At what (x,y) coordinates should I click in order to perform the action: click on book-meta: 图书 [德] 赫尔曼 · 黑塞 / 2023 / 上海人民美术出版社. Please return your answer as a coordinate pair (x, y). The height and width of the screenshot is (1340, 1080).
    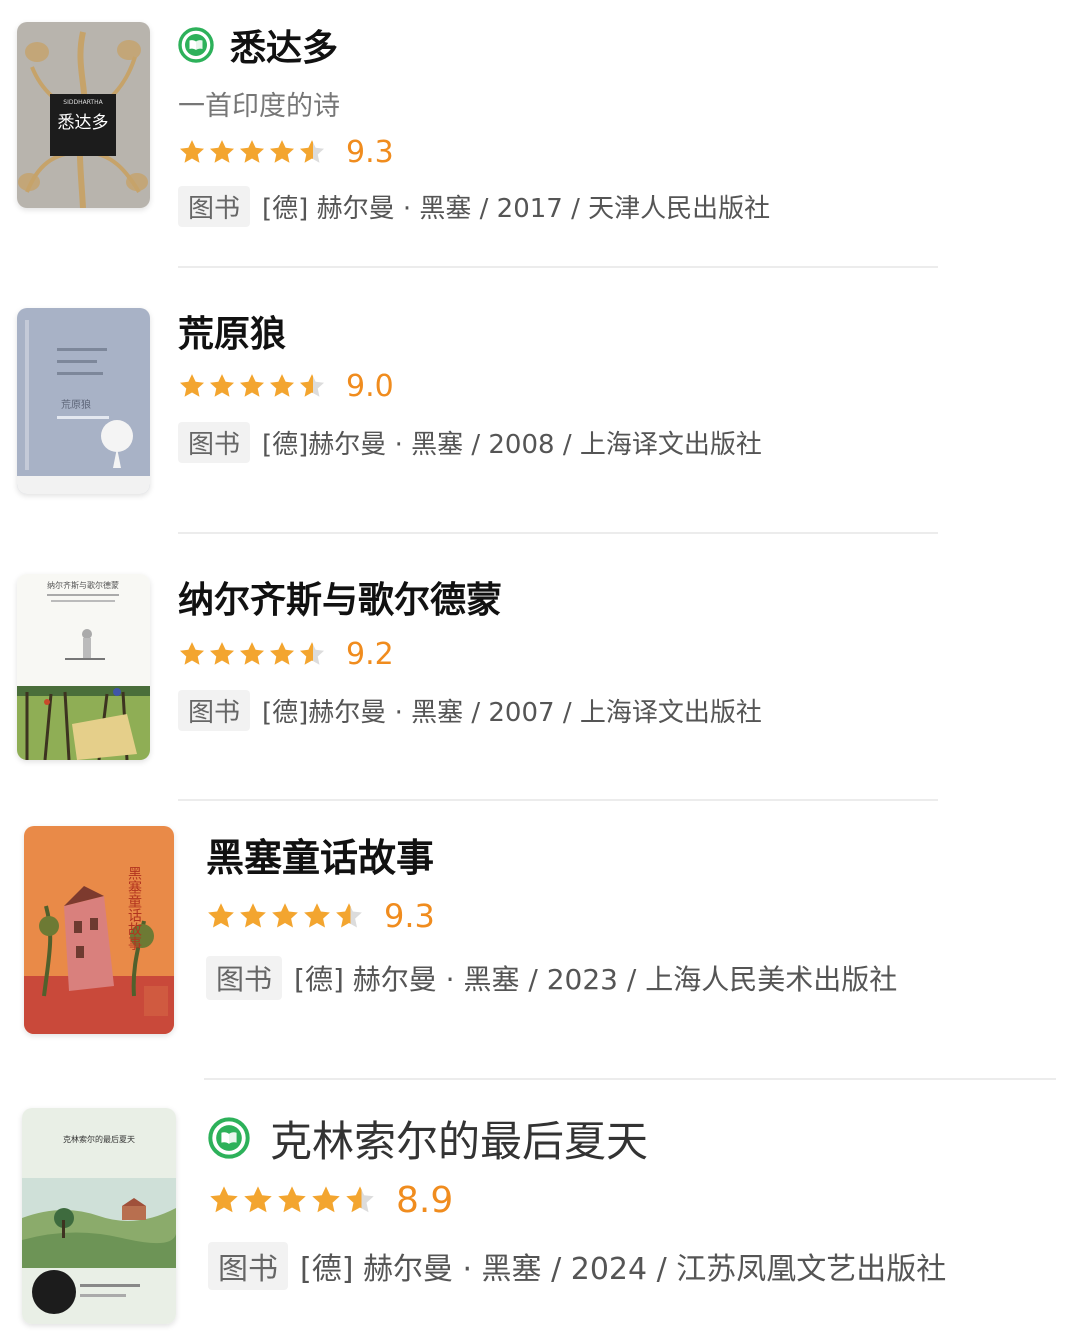
    Looking at the image, I should click on (551, 978).